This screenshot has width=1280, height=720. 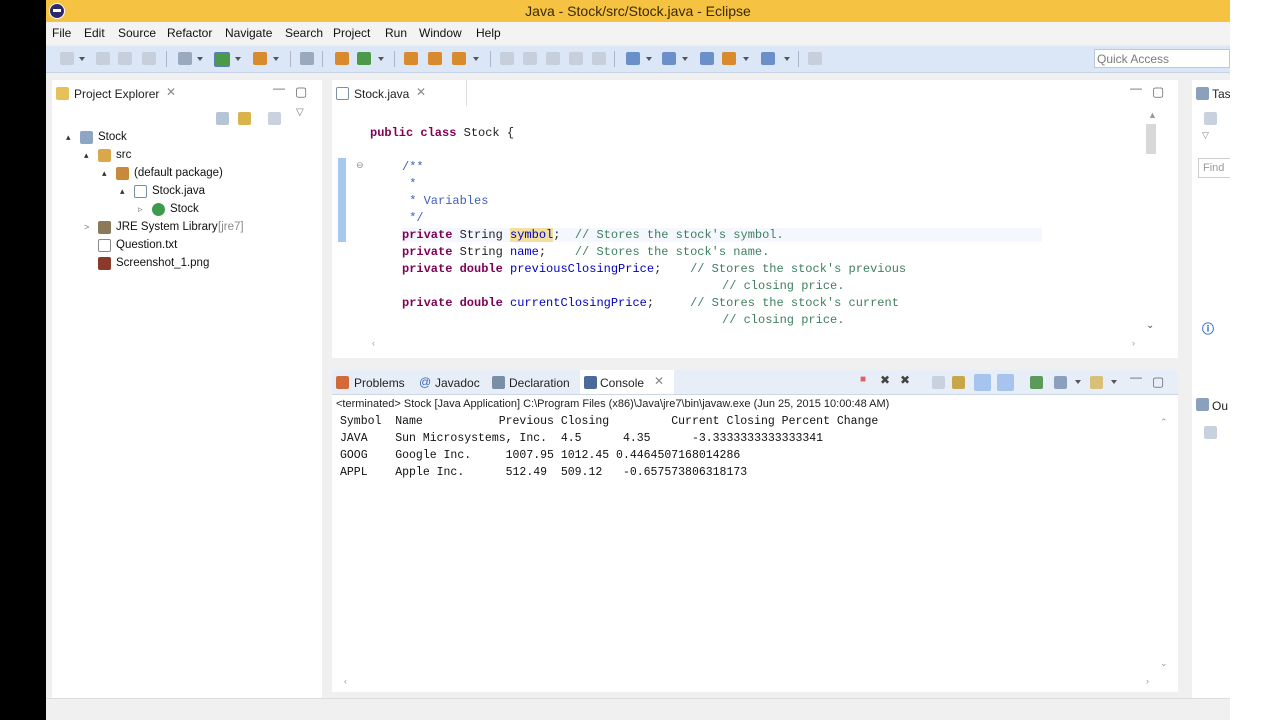 What do you see at coordinates (459, 58) in the screenshot?
I see `search-icon` at bounding box center [459, 58].